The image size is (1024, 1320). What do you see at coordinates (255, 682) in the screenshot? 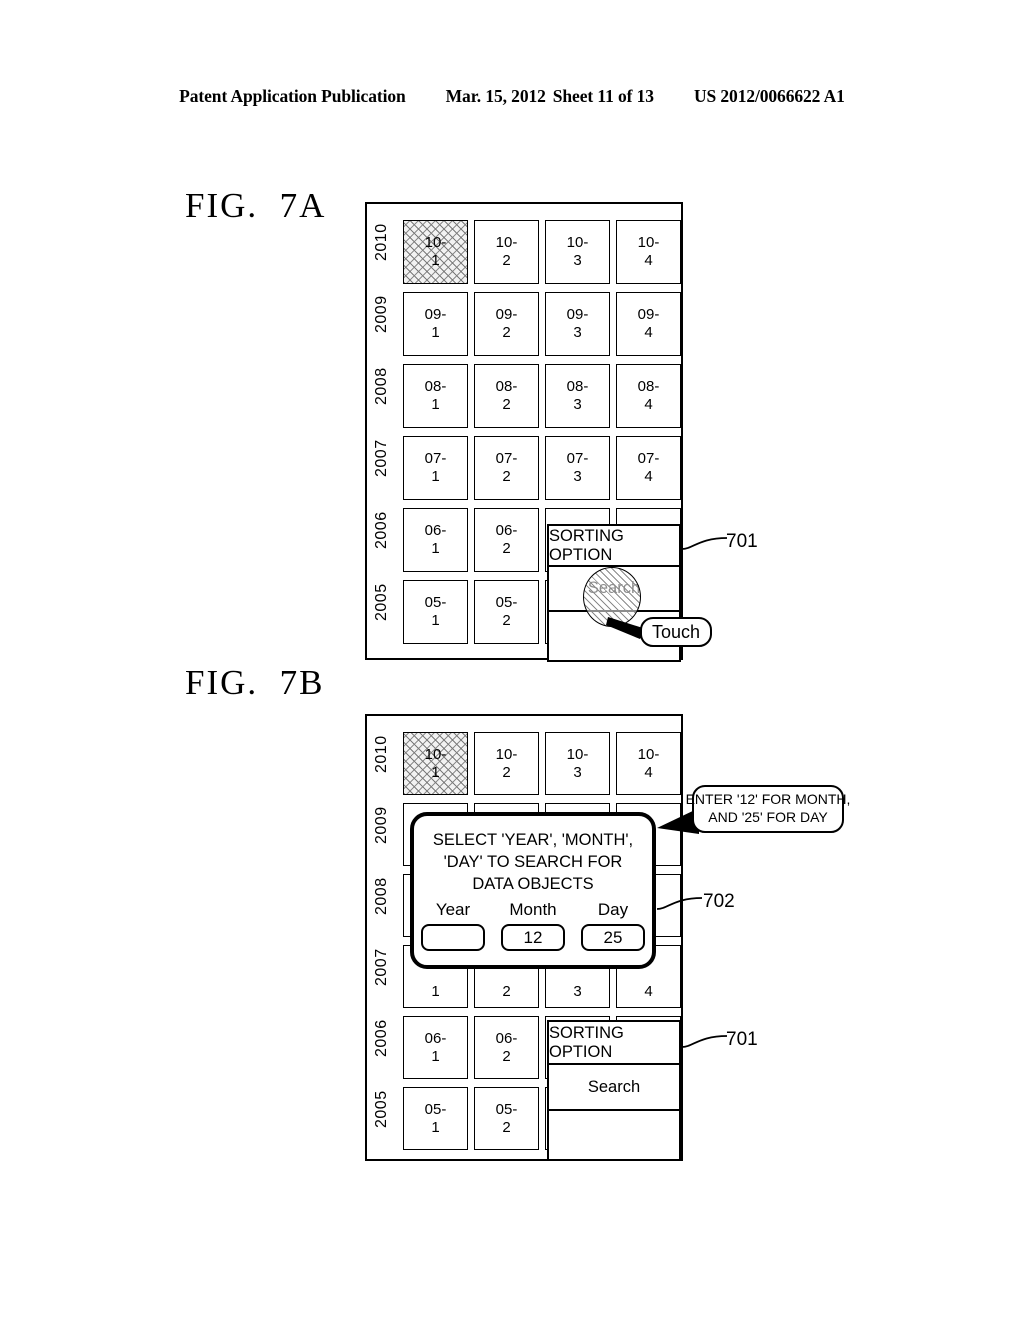
I see `figure-title-7b: FIG. 7B` at bounding box center [255, 682].